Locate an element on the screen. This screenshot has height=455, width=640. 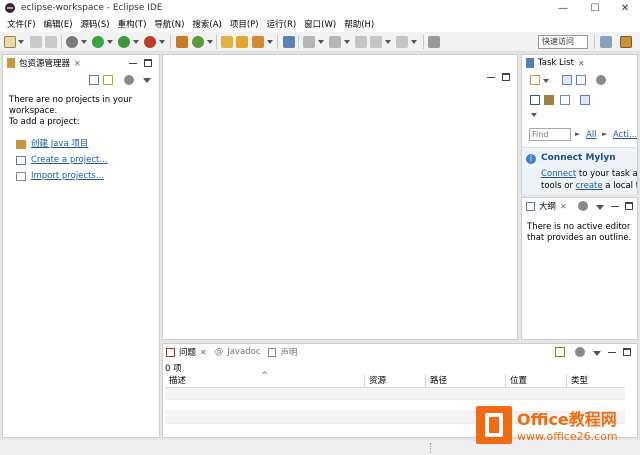
editor-maximize-icon is located at coordinates (506, 77).